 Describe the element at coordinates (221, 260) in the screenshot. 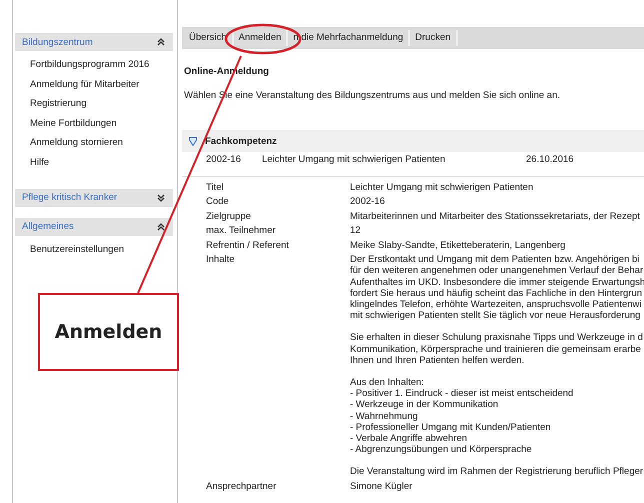

I see `detail-label: Inhalte` at that location.